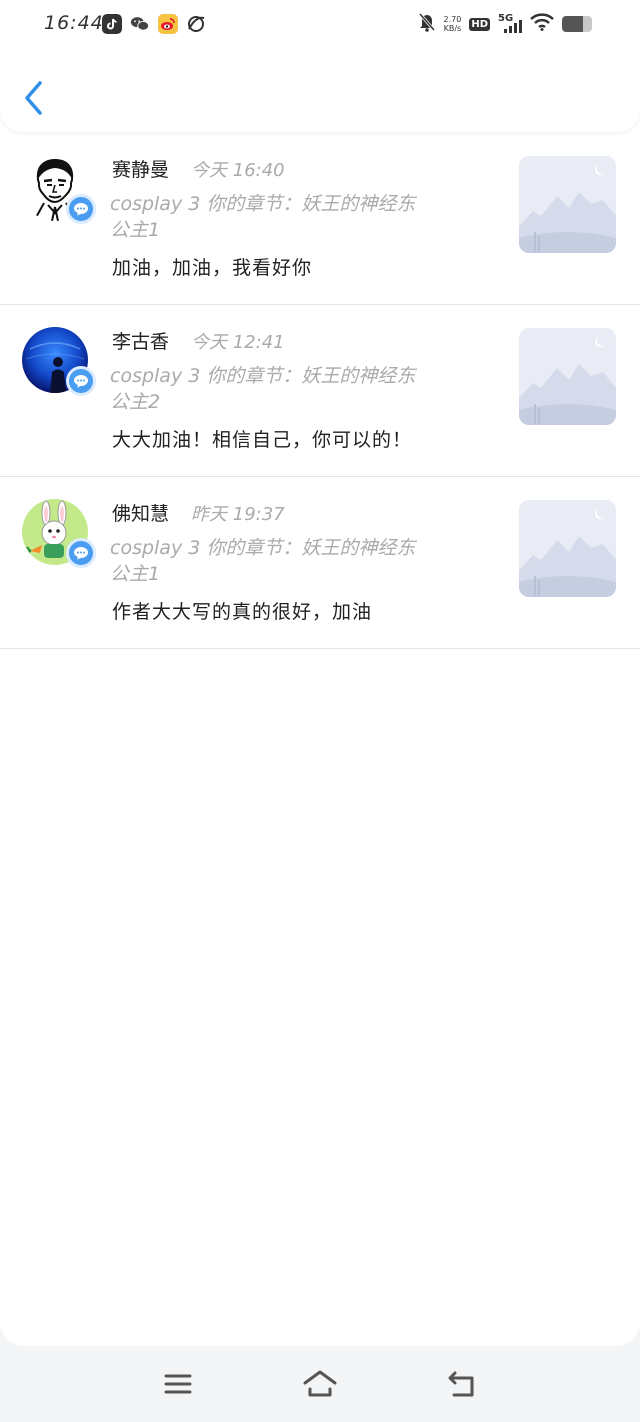 The height and width of the screenshot is (1422, 640). Describe the element at coordinates (577, 24) in the screenshot. I see `battery-icon` at that location.